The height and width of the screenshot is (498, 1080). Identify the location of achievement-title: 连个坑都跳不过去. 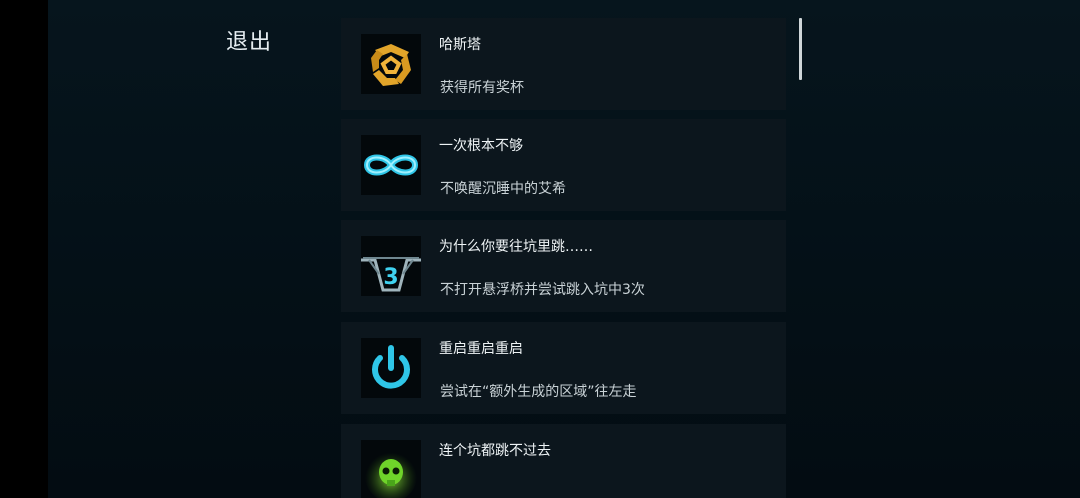
(495, 451).